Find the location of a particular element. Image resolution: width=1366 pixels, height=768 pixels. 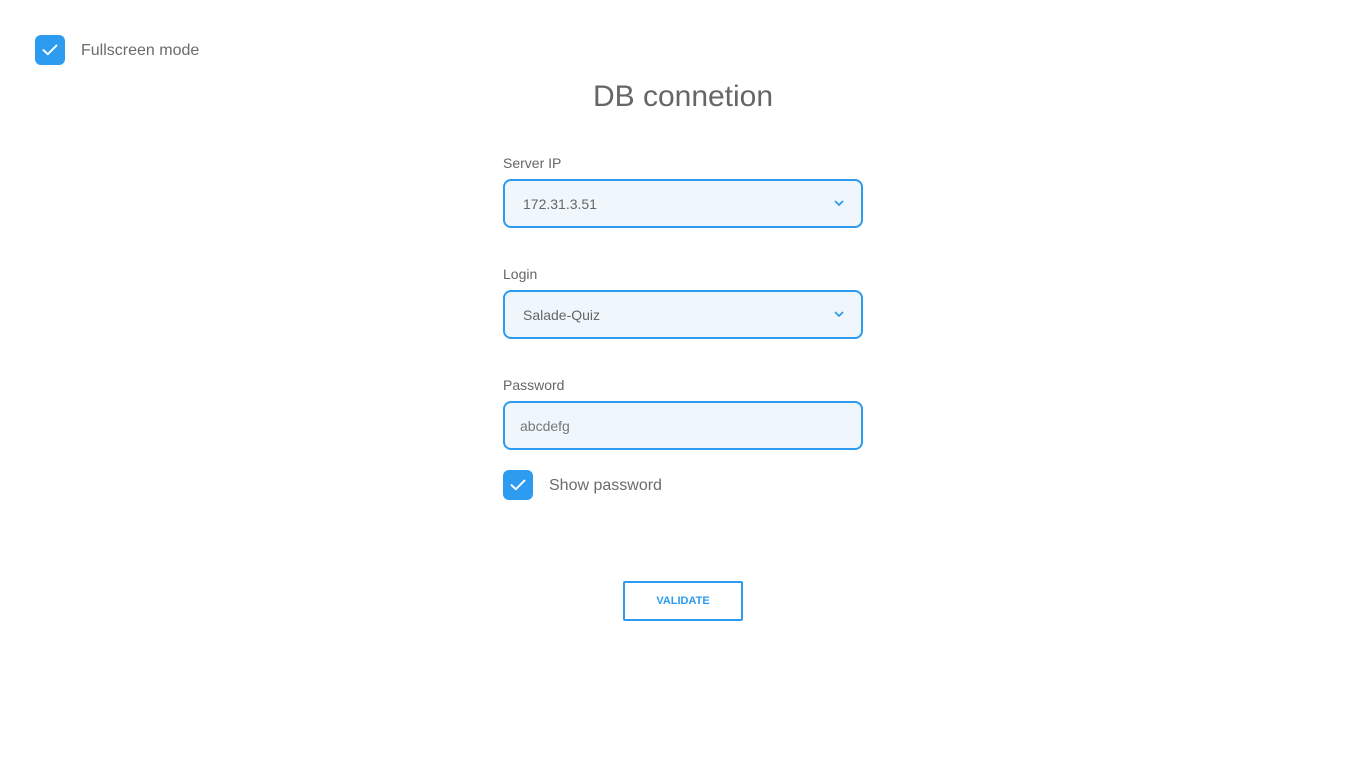

fullscreen-mode-toggle: Fullscreen mode is located at coordinates (117, 50).